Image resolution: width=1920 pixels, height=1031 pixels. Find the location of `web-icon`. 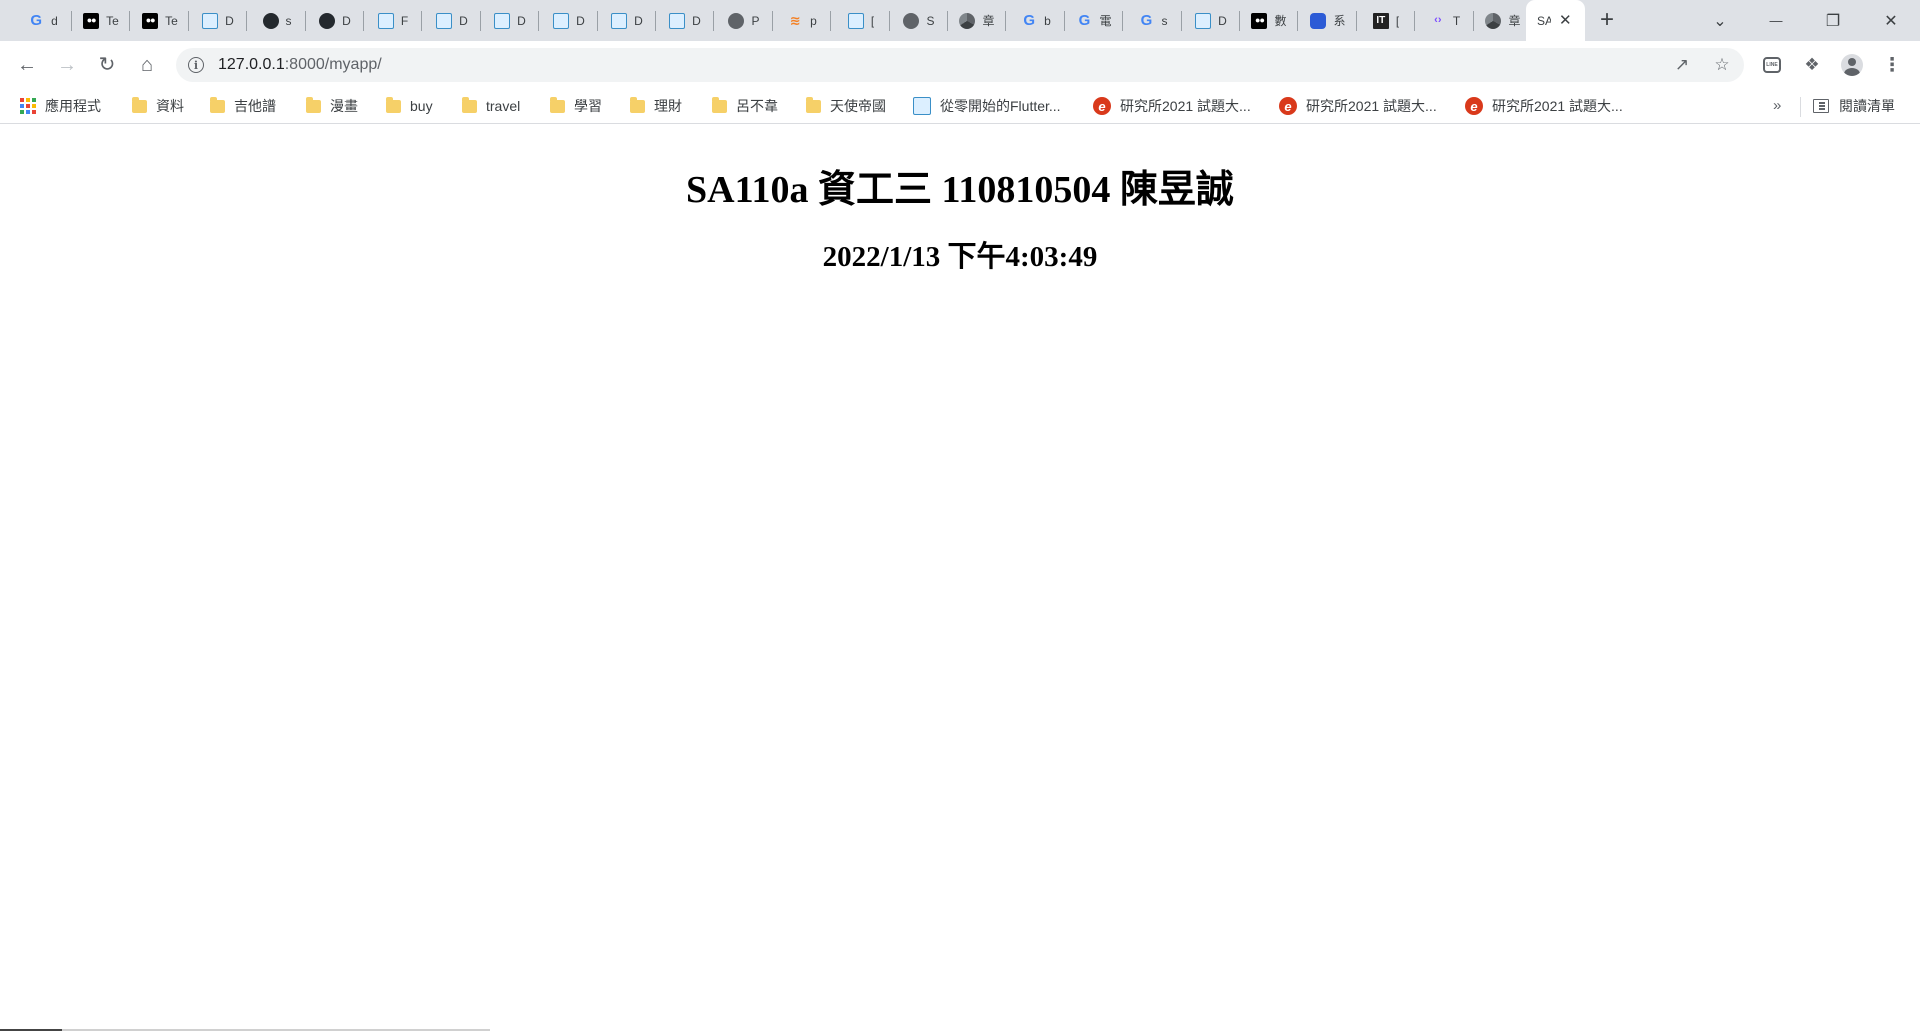

web-icon is located at coordinates (855, 20).